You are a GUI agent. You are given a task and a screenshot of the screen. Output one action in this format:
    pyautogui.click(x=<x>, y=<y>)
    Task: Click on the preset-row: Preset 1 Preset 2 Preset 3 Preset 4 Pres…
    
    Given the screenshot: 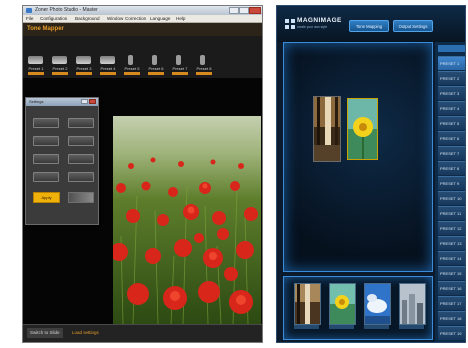 What is the action you would take?
    pyautogui.click(x=142, y=57)
    